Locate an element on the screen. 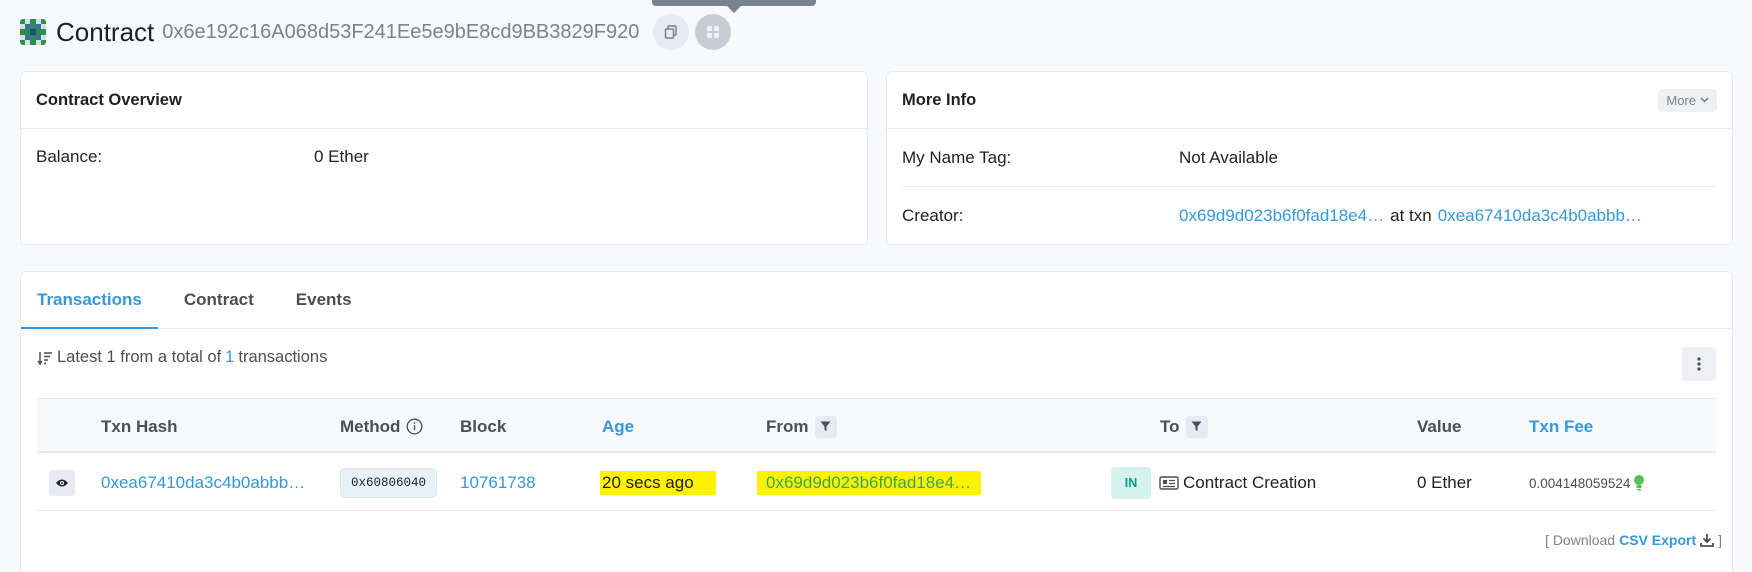  from-filter-button is located at coordinates (825, 426).